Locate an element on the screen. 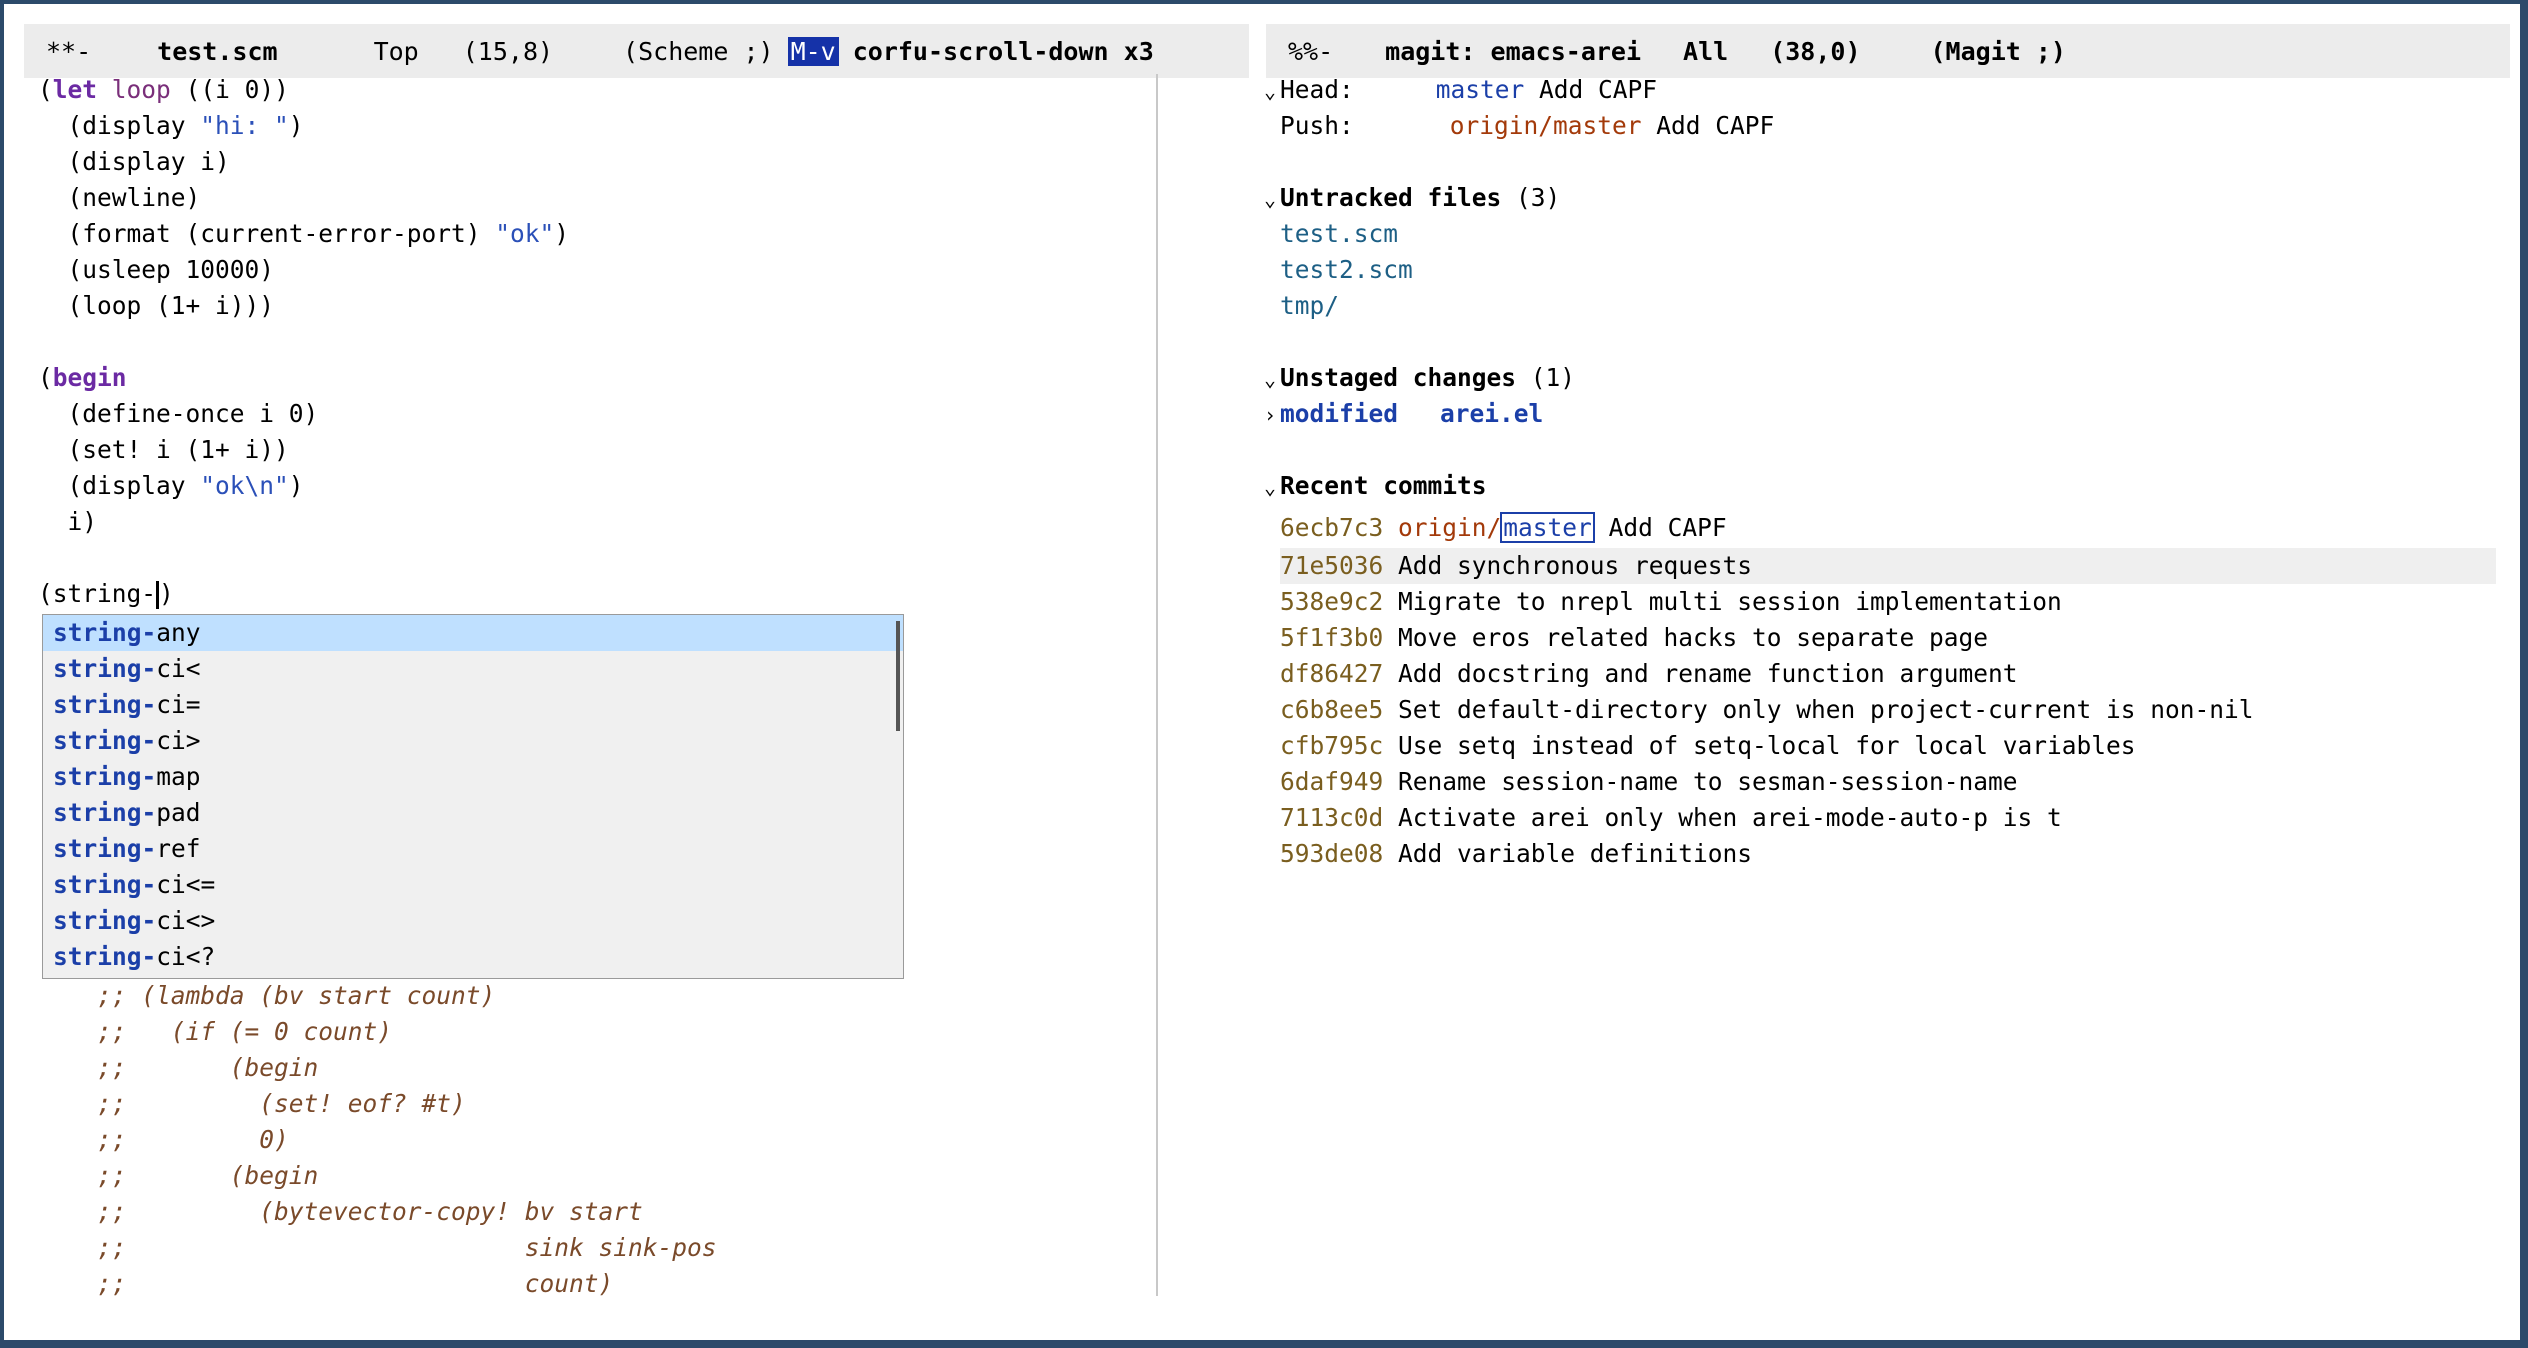 The image size is (2528, 1348). code-line: (define-once i 0) is located at coordinates (178, 413).